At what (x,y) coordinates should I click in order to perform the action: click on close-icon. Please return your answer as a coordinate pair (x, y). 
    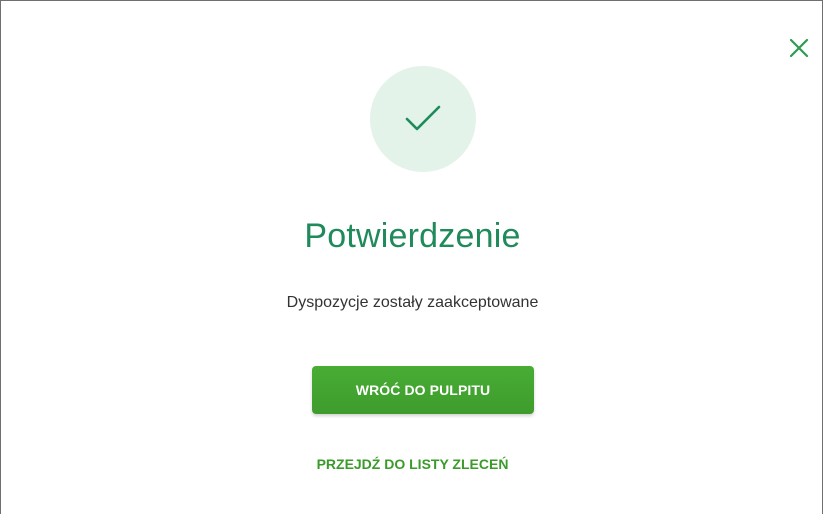
    Looking at the image, I should click on (799, 48).